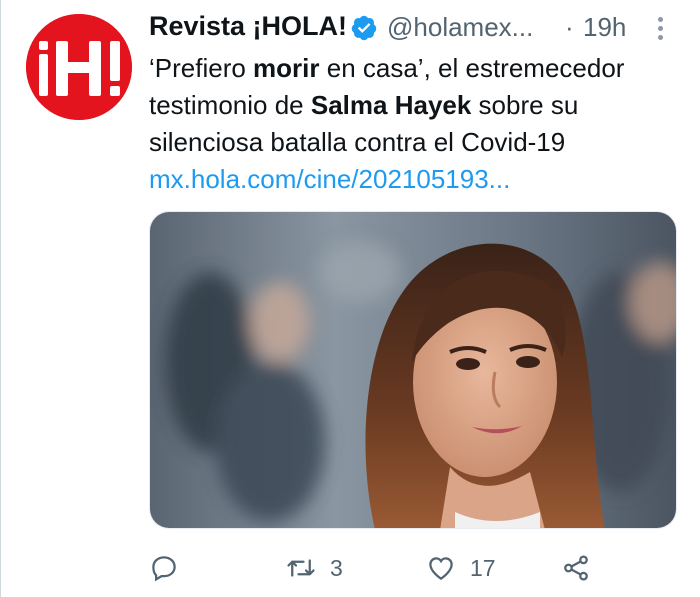 This screenshot has width=700, height=597. What do you see at coordinates (0, 298) in the screenshot?
I see `left-border` at bounding box center [0, 298].